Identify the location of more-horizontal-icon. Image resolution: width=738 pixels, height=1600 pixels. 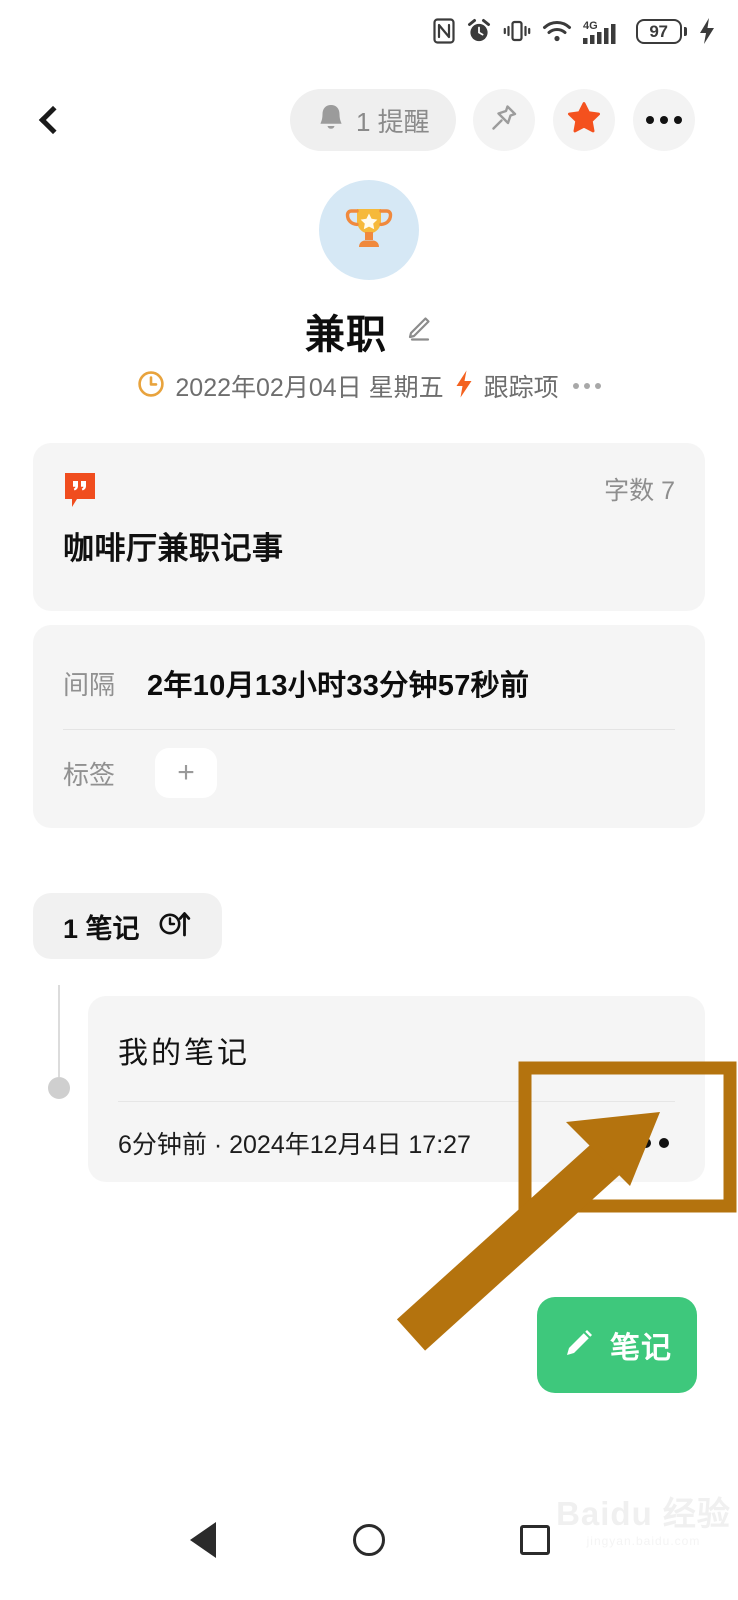
(664, 120).